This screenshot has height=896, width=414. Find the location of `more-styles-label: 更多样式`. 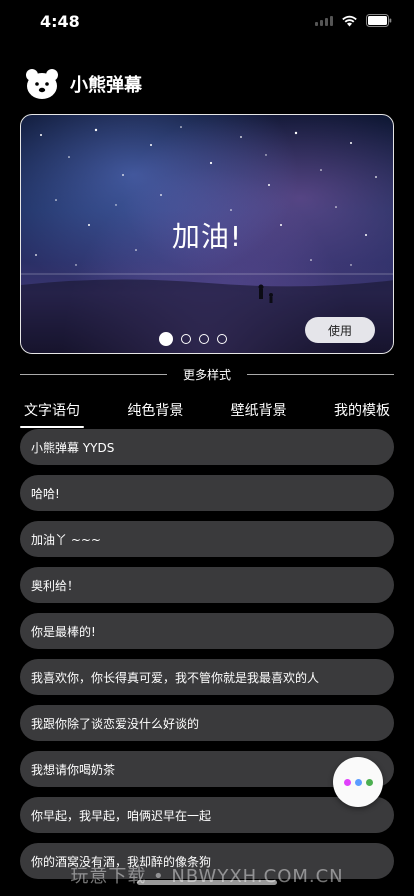

more-styles-label: 更多样式 is located at coordinates (207, 374).